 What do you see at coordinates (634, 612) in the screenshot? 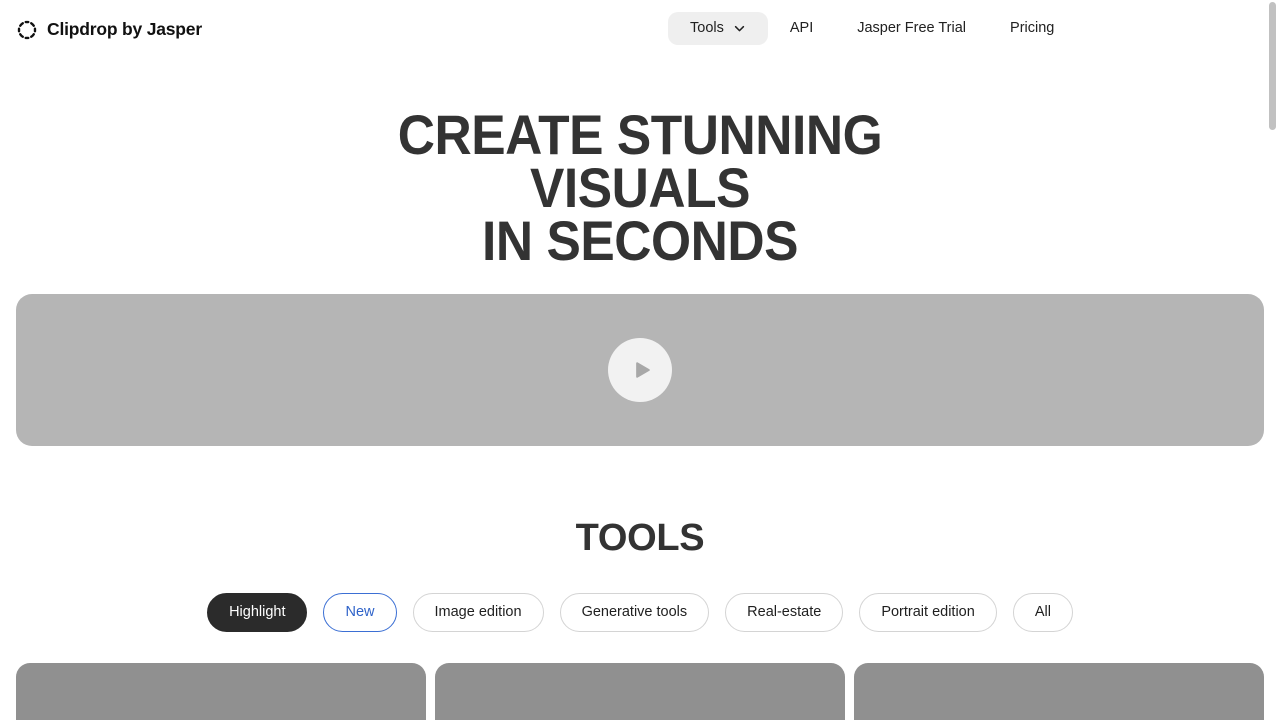
I see `filter-pill-generative-tools: Generative tools` at bounding box center [634, 612].